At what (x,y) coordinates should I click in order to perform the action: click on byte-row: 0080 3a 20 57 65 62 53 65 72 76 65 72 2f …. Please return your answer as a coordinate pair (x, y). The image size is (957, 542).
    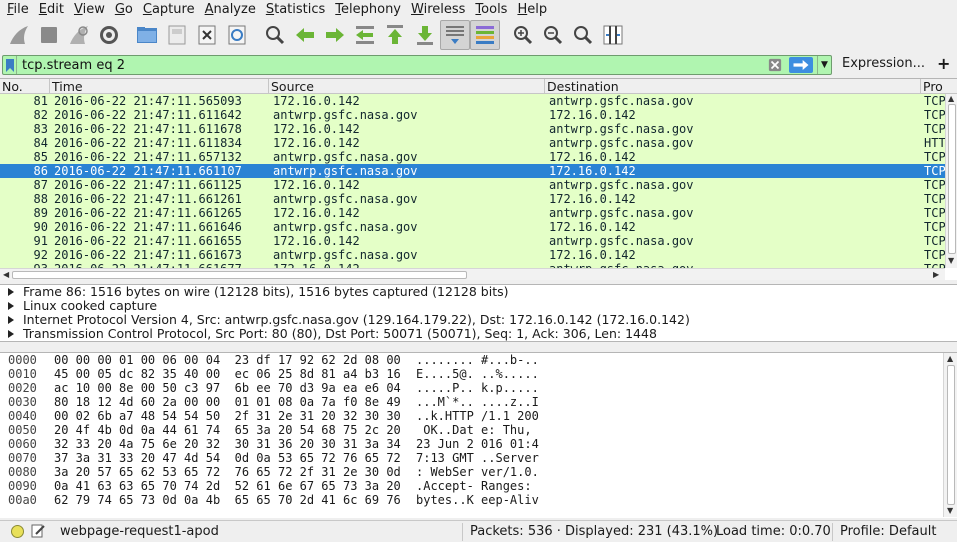
    Looking at the image, I should click on (478, 472).